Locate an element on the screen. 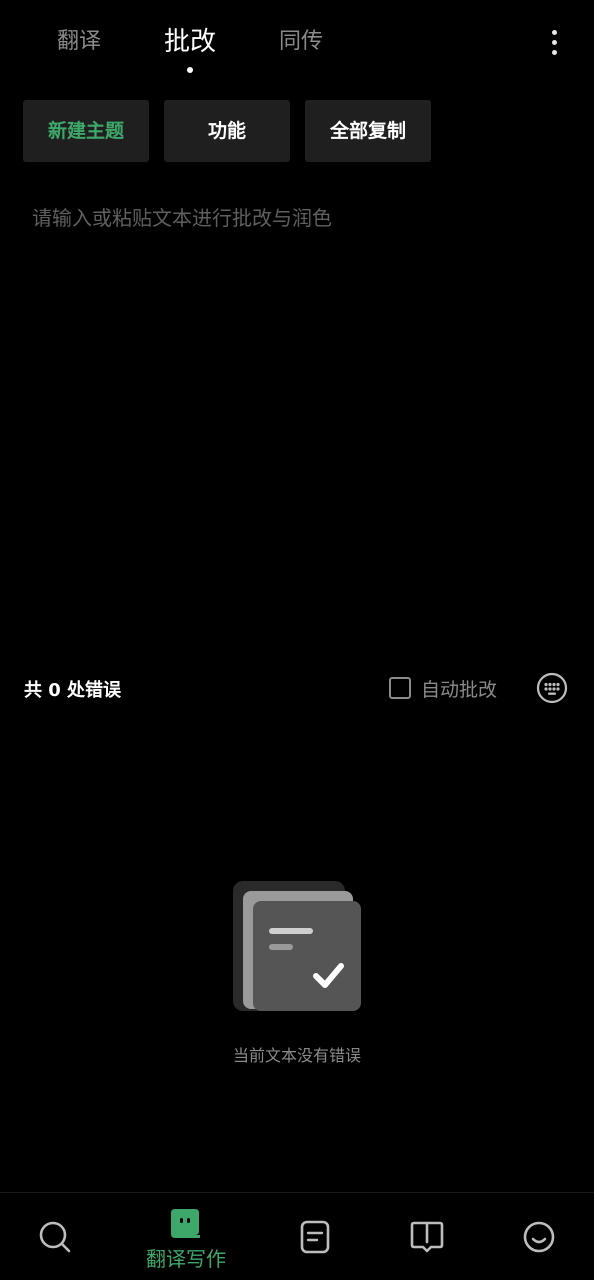  active-tab-indicator is located at coordinates (190, 70).